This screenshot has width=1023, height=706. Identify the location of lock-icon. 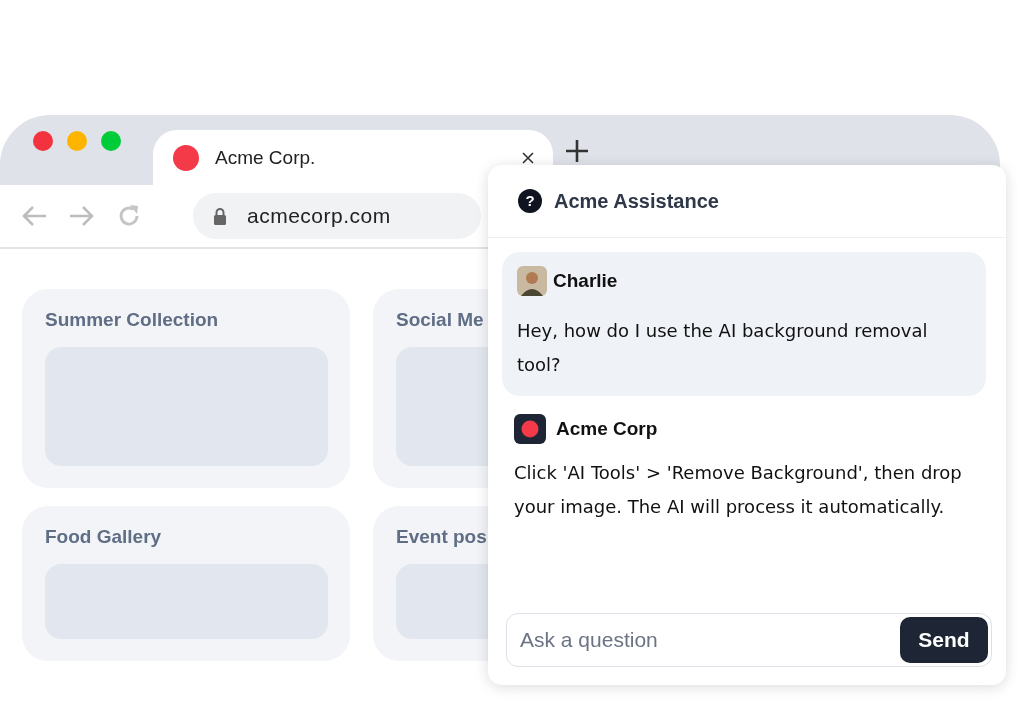
(220, 216).